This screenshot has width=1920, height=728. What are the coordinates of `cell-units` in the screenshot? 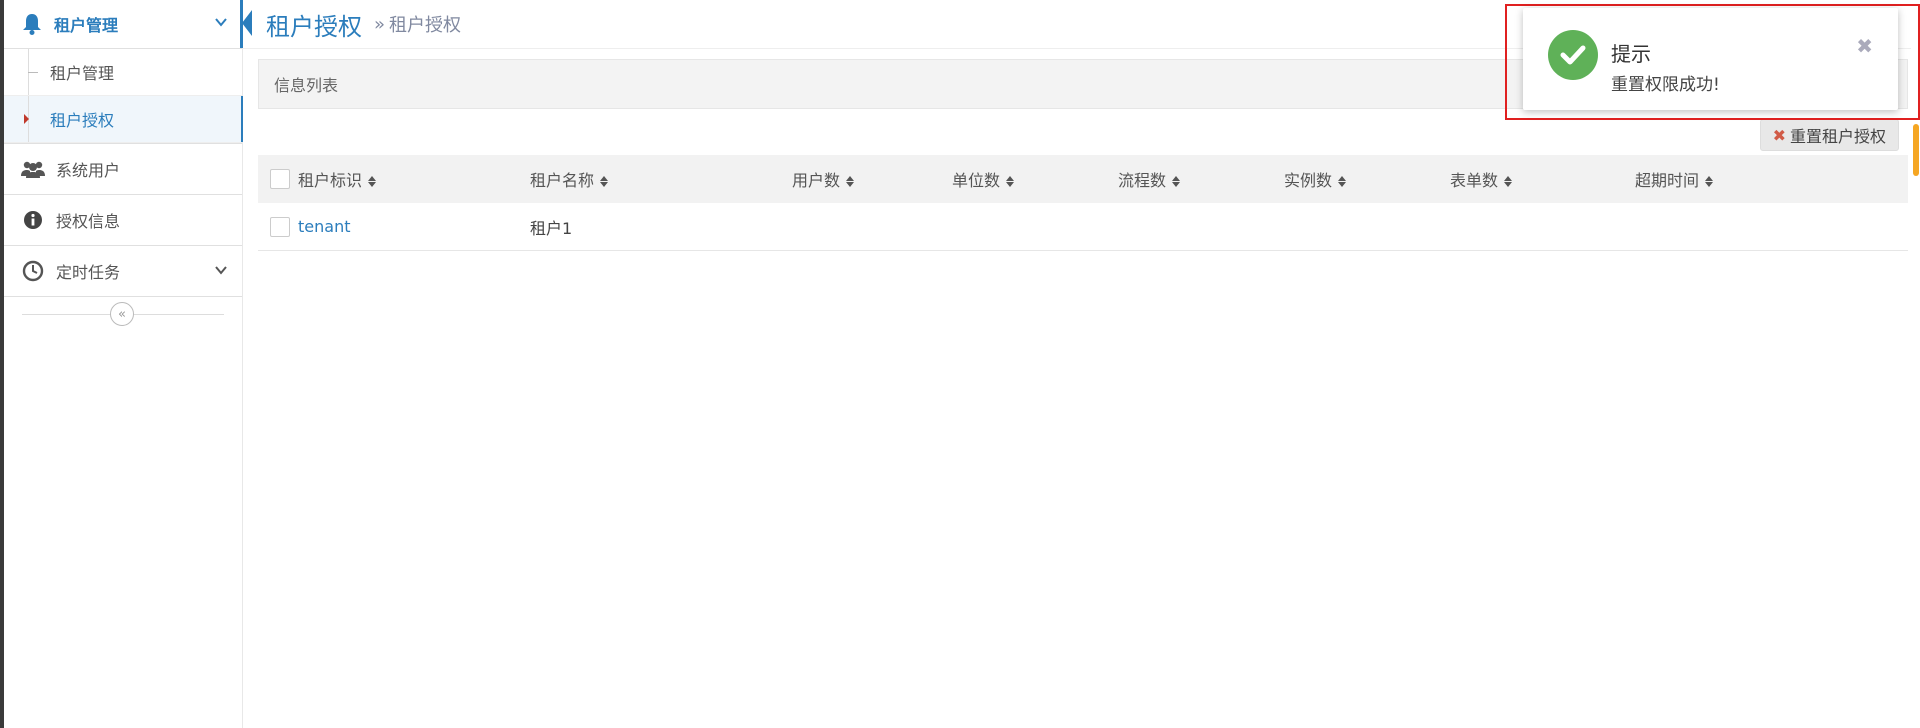 It's located at (1035, 227).